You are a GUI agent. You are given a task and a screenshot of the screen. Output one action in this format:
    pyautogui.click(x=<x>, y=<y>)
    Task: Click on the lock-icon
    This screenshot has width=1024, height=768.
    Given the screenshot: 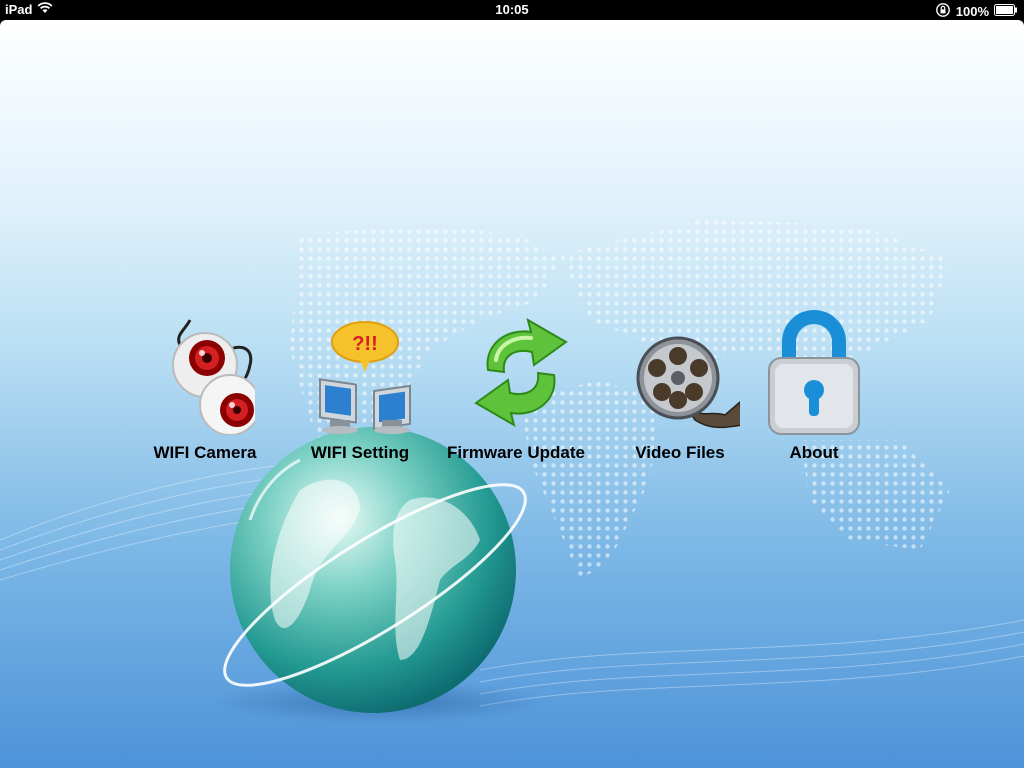 What is the action you would take?
    pyautogui.click(x=814, y=372)
    